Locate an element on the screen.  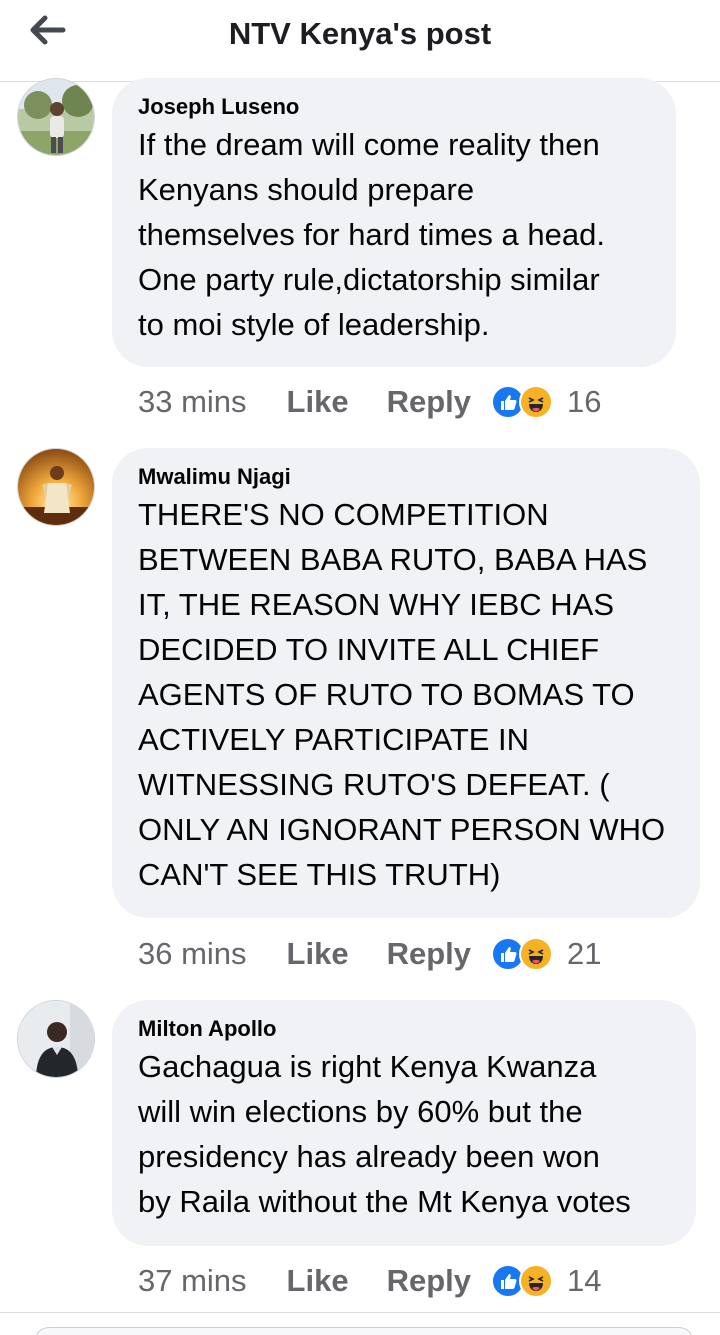
reaction-count: 21 is located at coordinates (584, 953).